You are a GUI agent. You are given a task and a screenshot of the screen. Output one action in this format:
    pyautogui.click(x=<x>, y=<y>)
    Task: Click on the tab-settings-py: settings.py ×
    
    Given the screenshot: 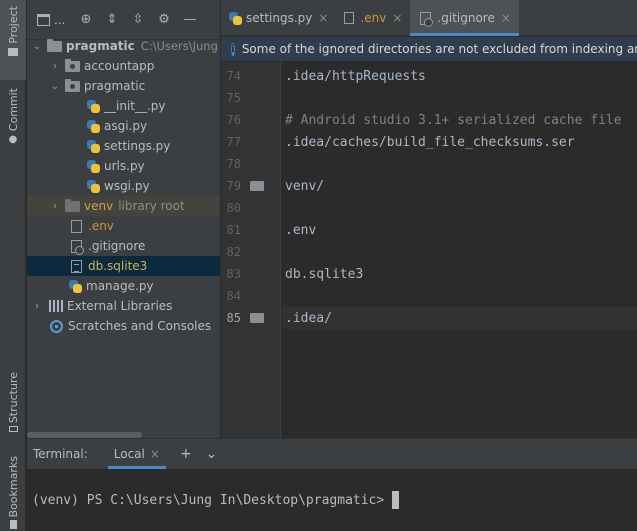 What is the action you would take?
    pyautogui.click(x=278, y=18)
    